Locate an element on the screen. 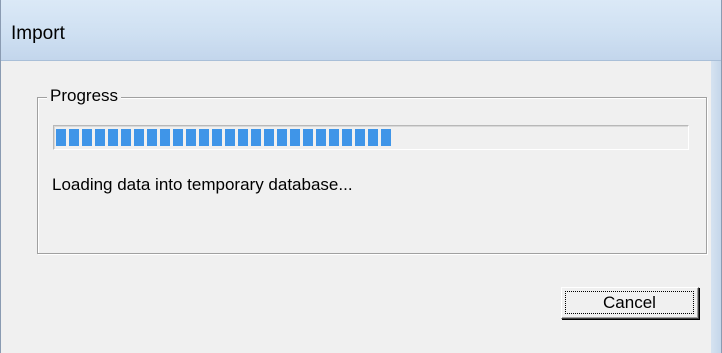 The image size is (722, 353). progress-bar is located at coordinates (371, 137).